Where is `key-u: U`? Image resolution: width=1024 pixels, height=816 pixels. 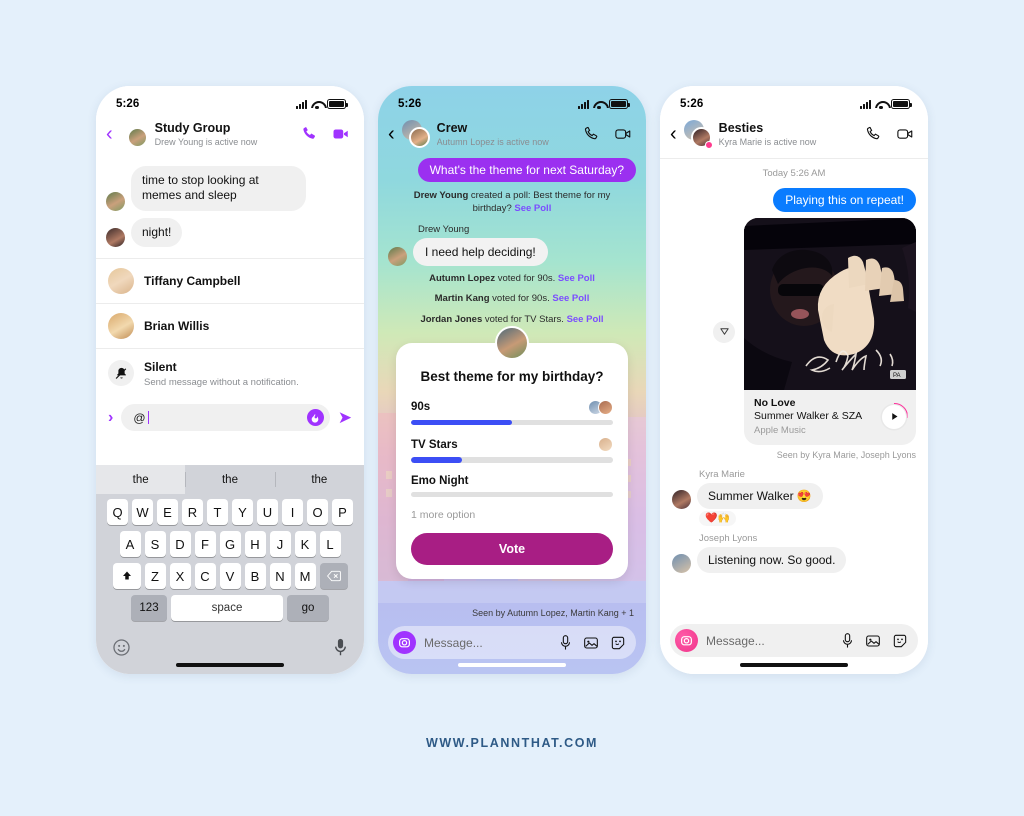
key-u: U is located at coordinates (267, 512).